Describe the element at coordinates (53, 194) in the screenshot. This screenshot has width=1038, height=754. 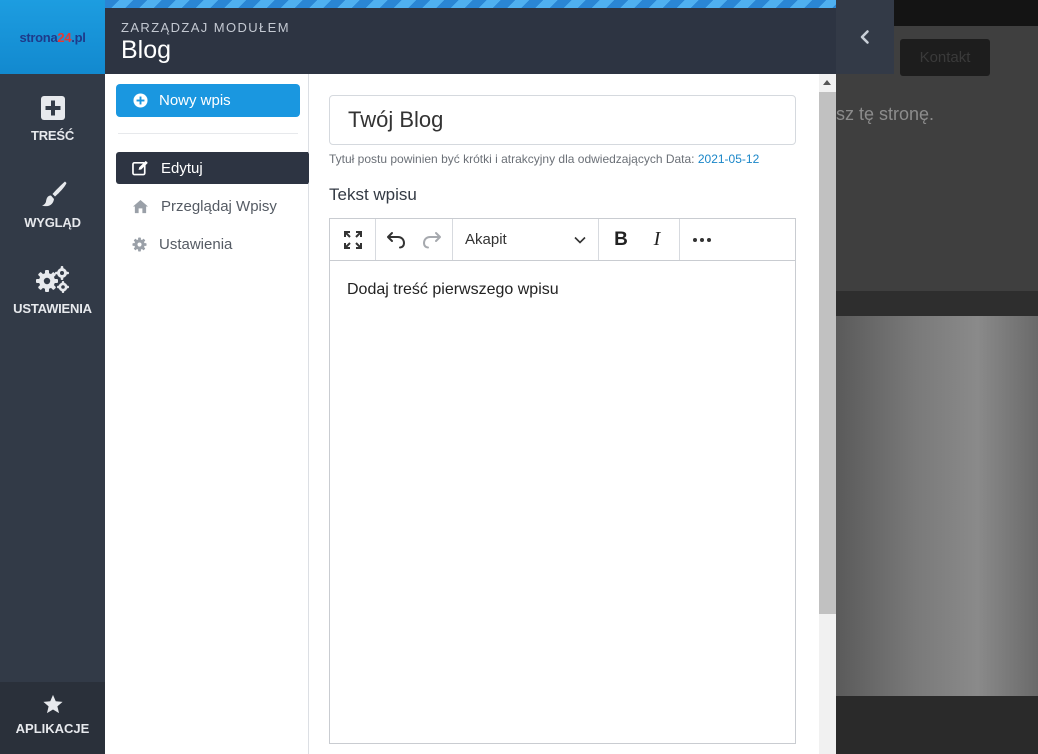
I see `brush-icon` at that location.